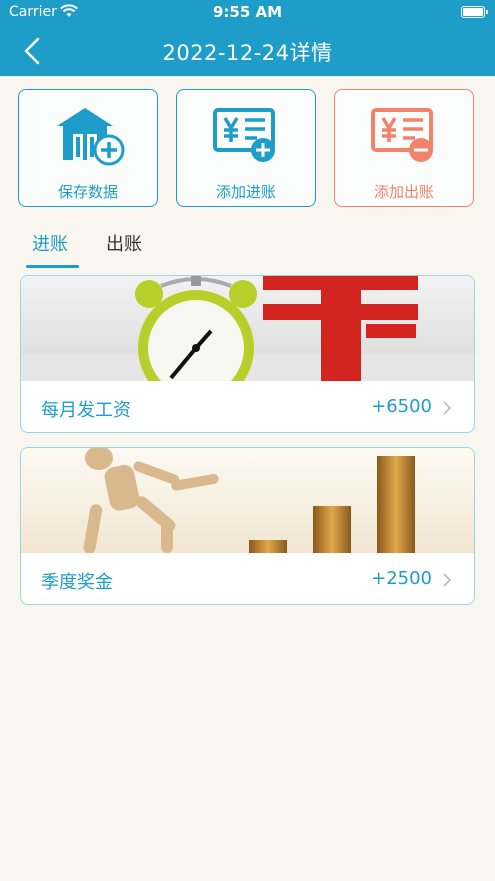 This screenshot has height=881, width=495. I want to click on add-income-label: 添加进账, so click(245, 192).